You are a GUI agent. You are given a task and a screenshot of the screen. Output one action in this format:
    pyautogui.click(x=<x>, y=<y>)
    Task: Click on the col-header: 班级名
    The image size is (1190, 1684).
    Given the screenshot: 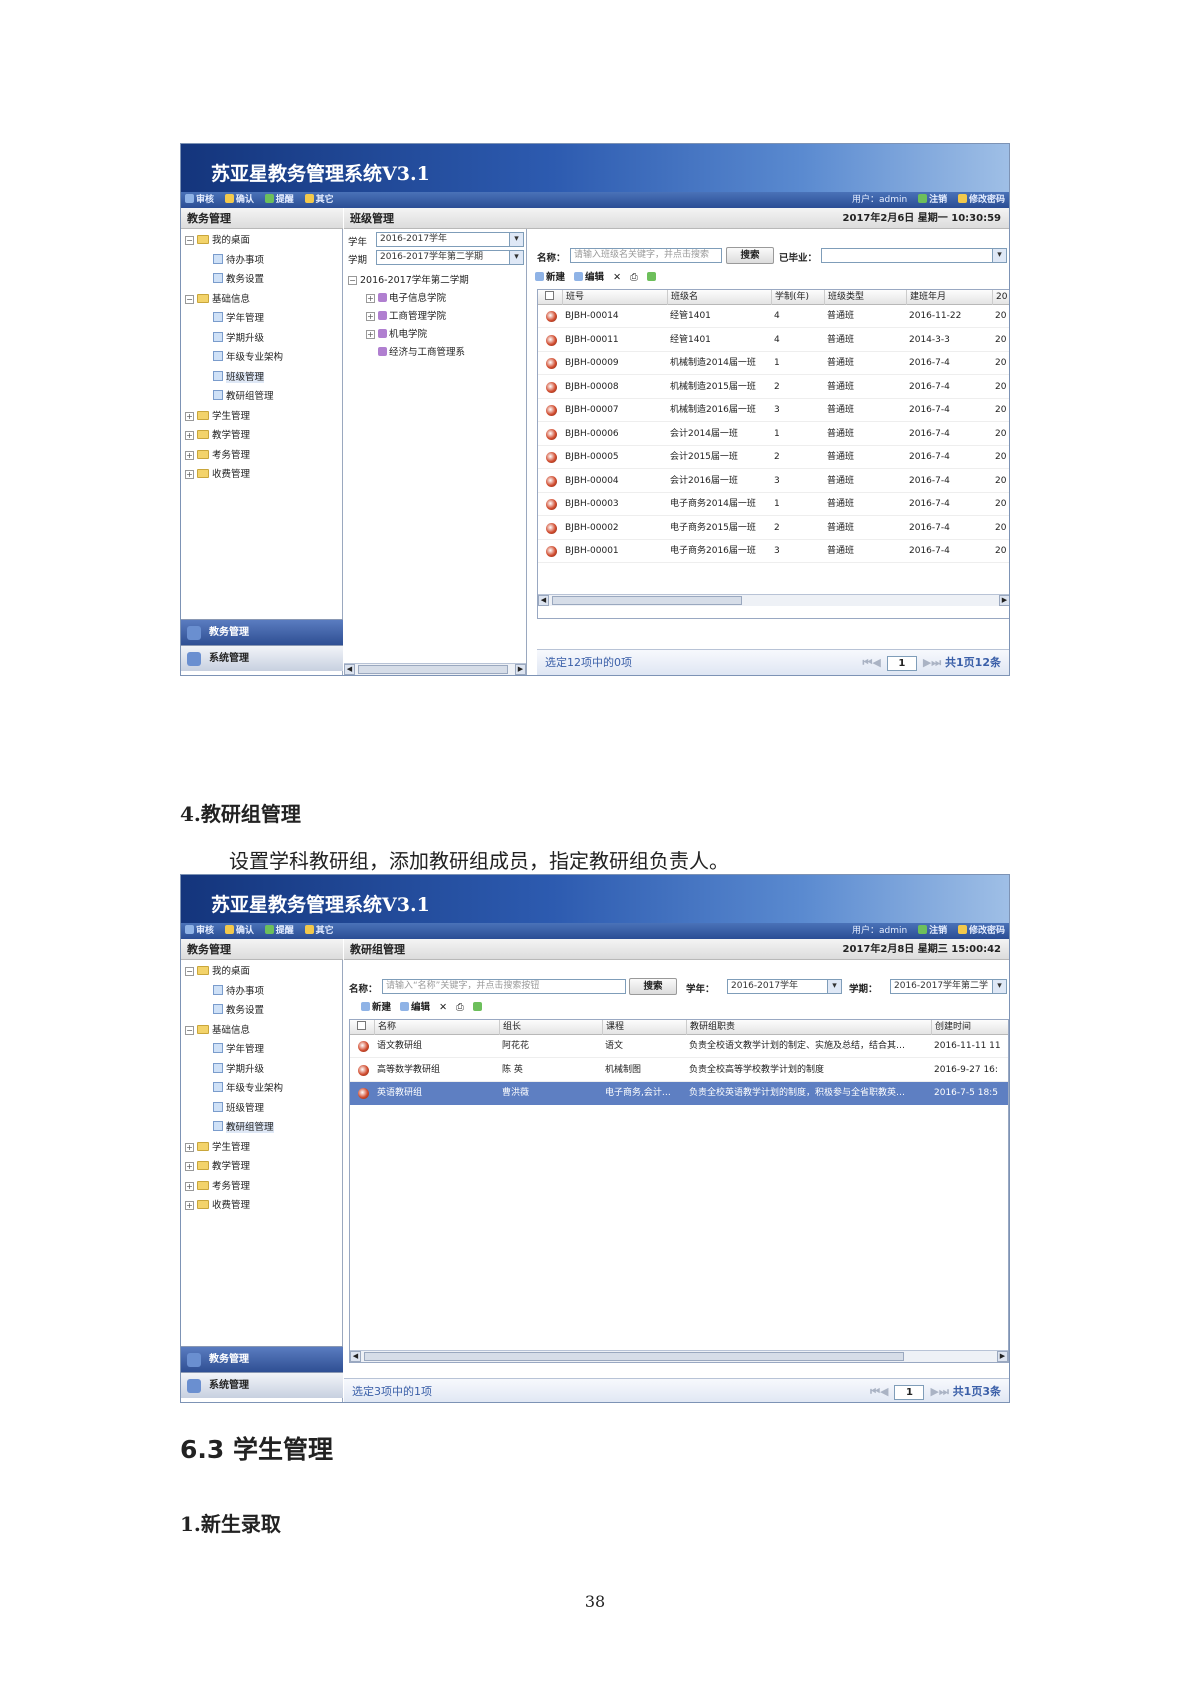 What is the action you would take?
    pyautogui.click(x=719, y=297)
    